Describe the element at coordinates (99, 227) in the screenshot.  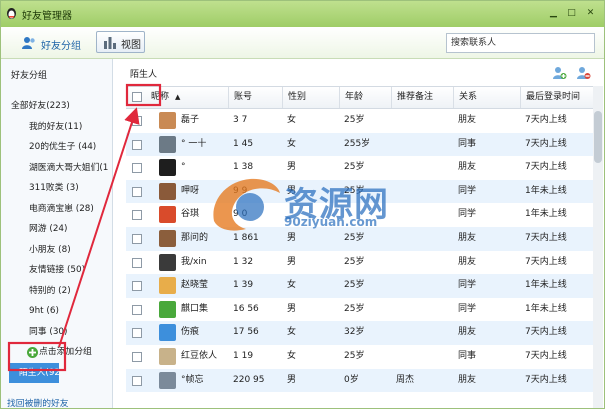
I see `annotation-arrow` at that location.